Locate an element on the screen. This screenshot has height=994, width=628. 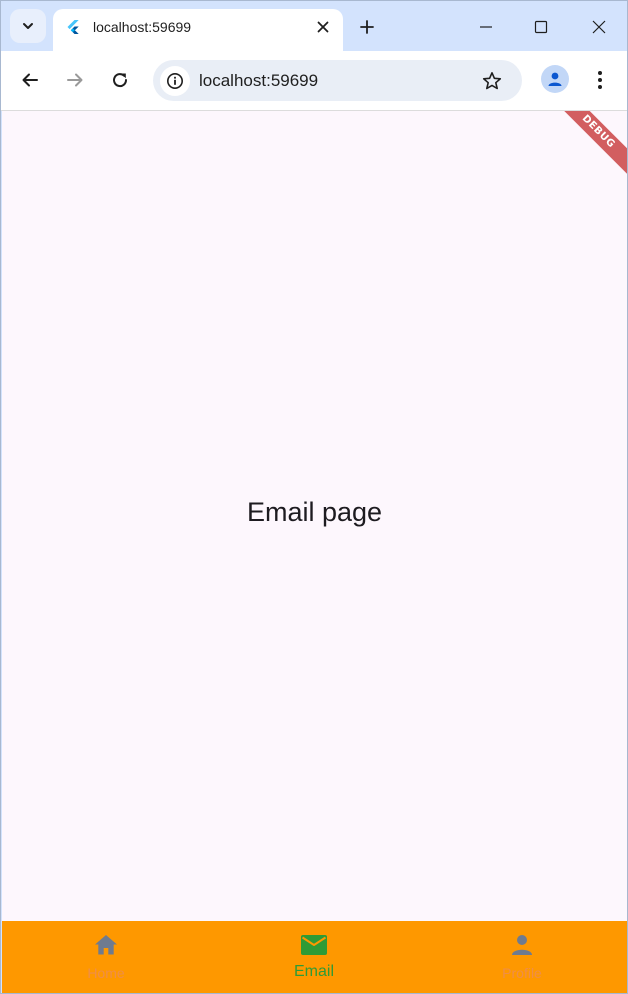
reload-icon is located at coordinates (120, 80).